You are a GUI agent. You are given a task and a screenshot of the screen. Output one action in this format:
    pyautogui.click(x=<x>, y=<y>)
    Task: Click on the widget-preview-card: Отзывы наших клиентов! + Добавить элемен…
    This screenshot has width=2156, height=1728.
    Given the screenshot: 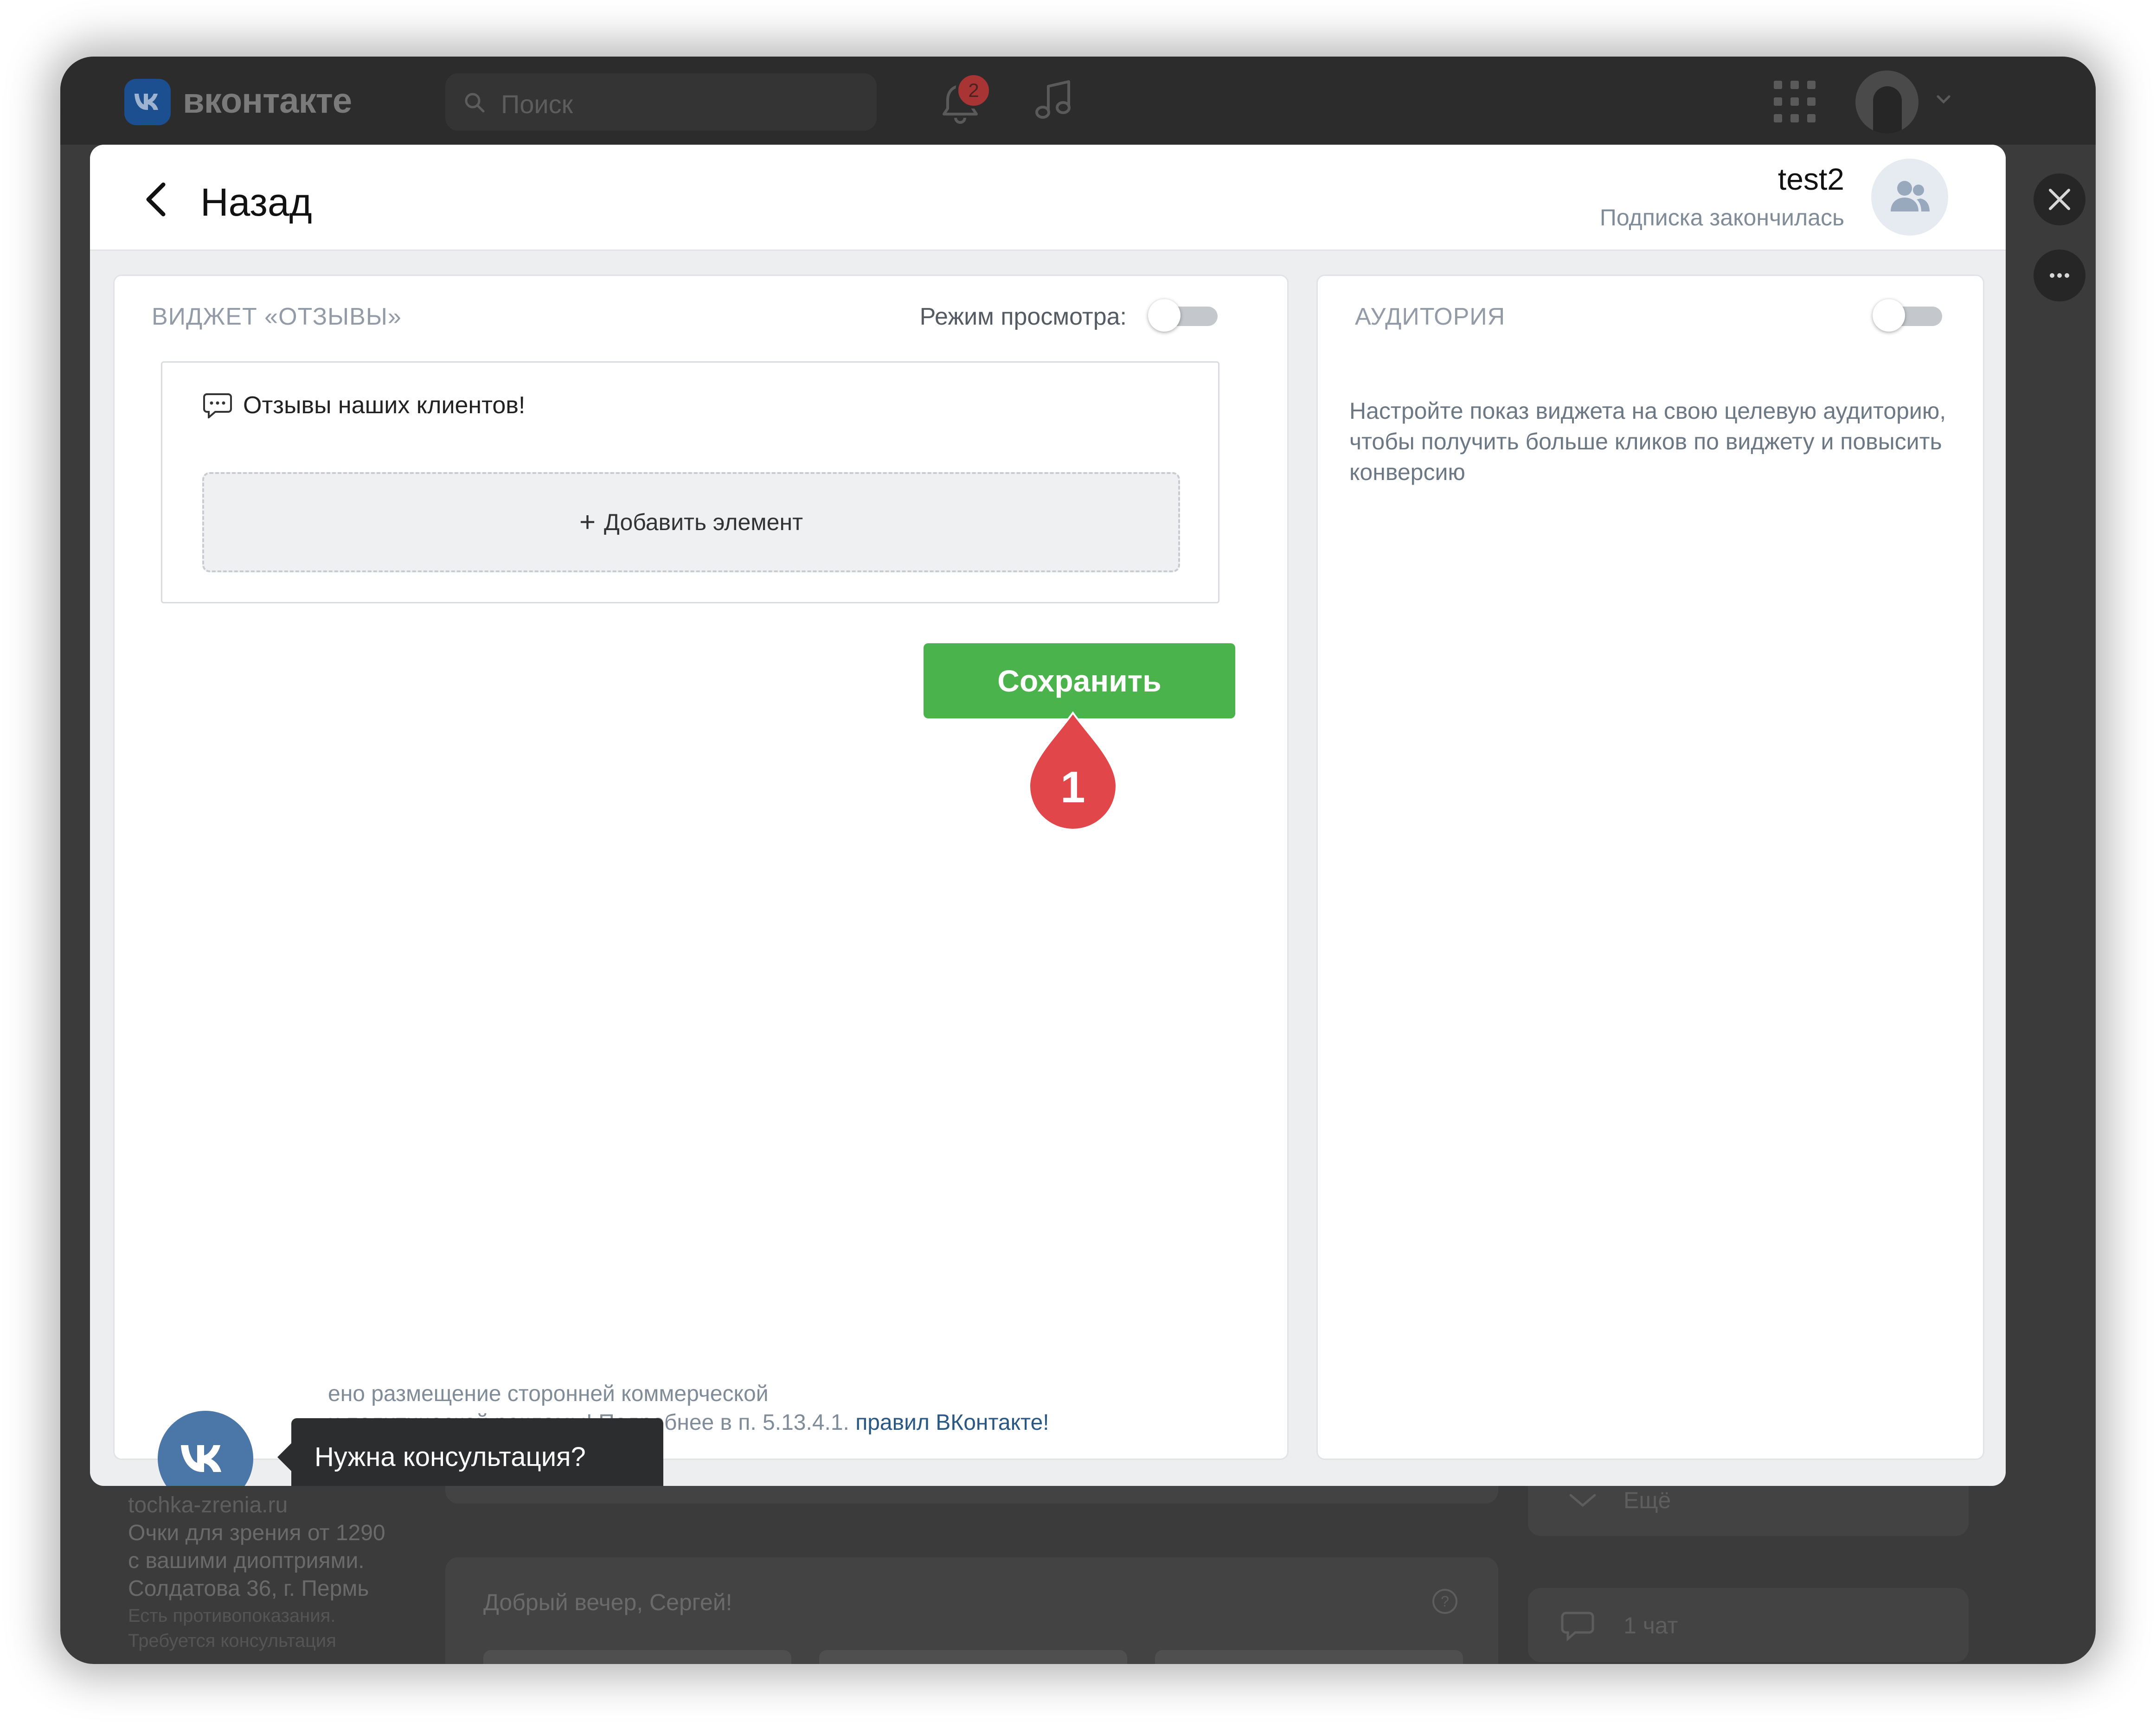 What is the action you would take?
    pyautogui.click(x=690, y=482)
    